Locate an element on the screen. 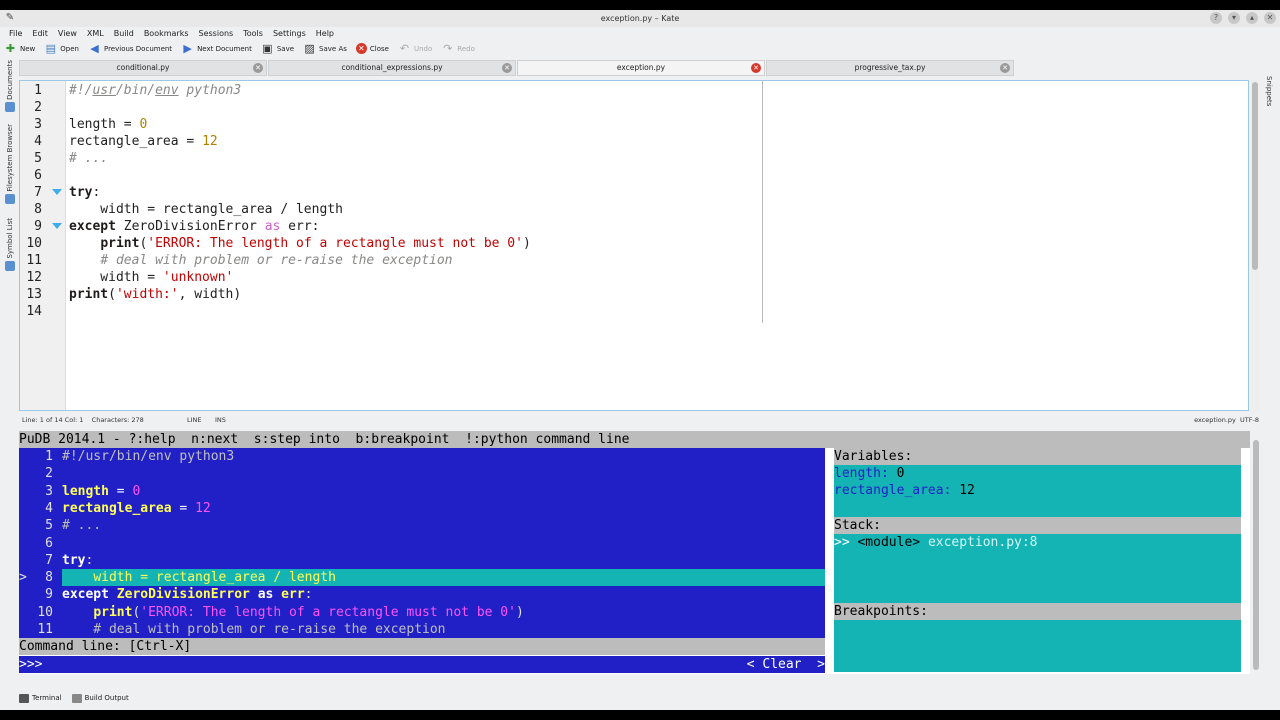 The height and width of the screenshot is (720, 1280). snippets-panel-tab: Snippets is located at coordinates (1269, 91).